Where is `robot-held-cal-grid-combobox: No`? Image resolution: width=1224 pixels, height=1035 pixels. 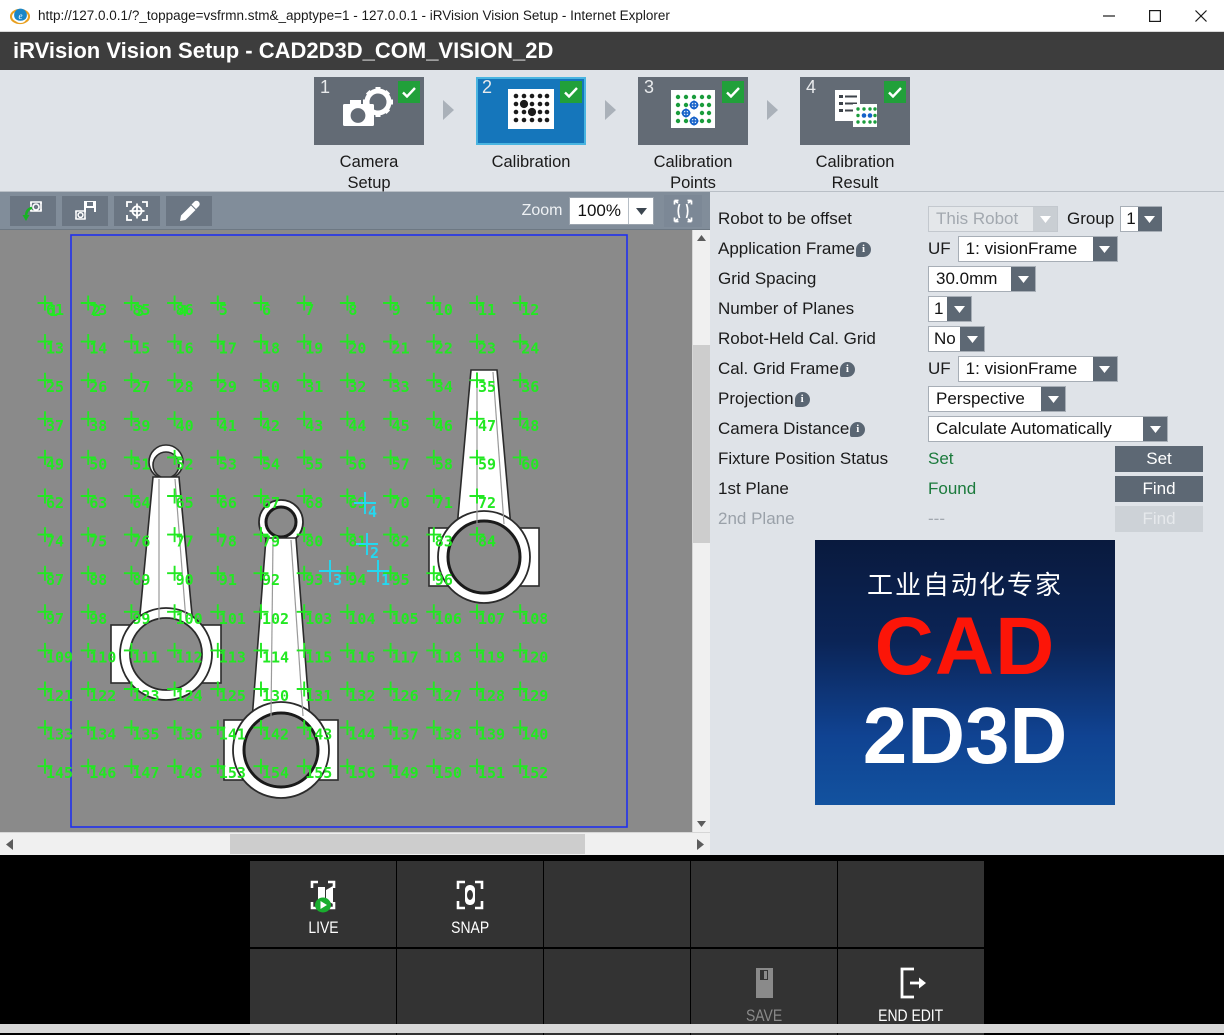
robot-held-cal-grid-combobox: No is located at coordinates (956, 339).